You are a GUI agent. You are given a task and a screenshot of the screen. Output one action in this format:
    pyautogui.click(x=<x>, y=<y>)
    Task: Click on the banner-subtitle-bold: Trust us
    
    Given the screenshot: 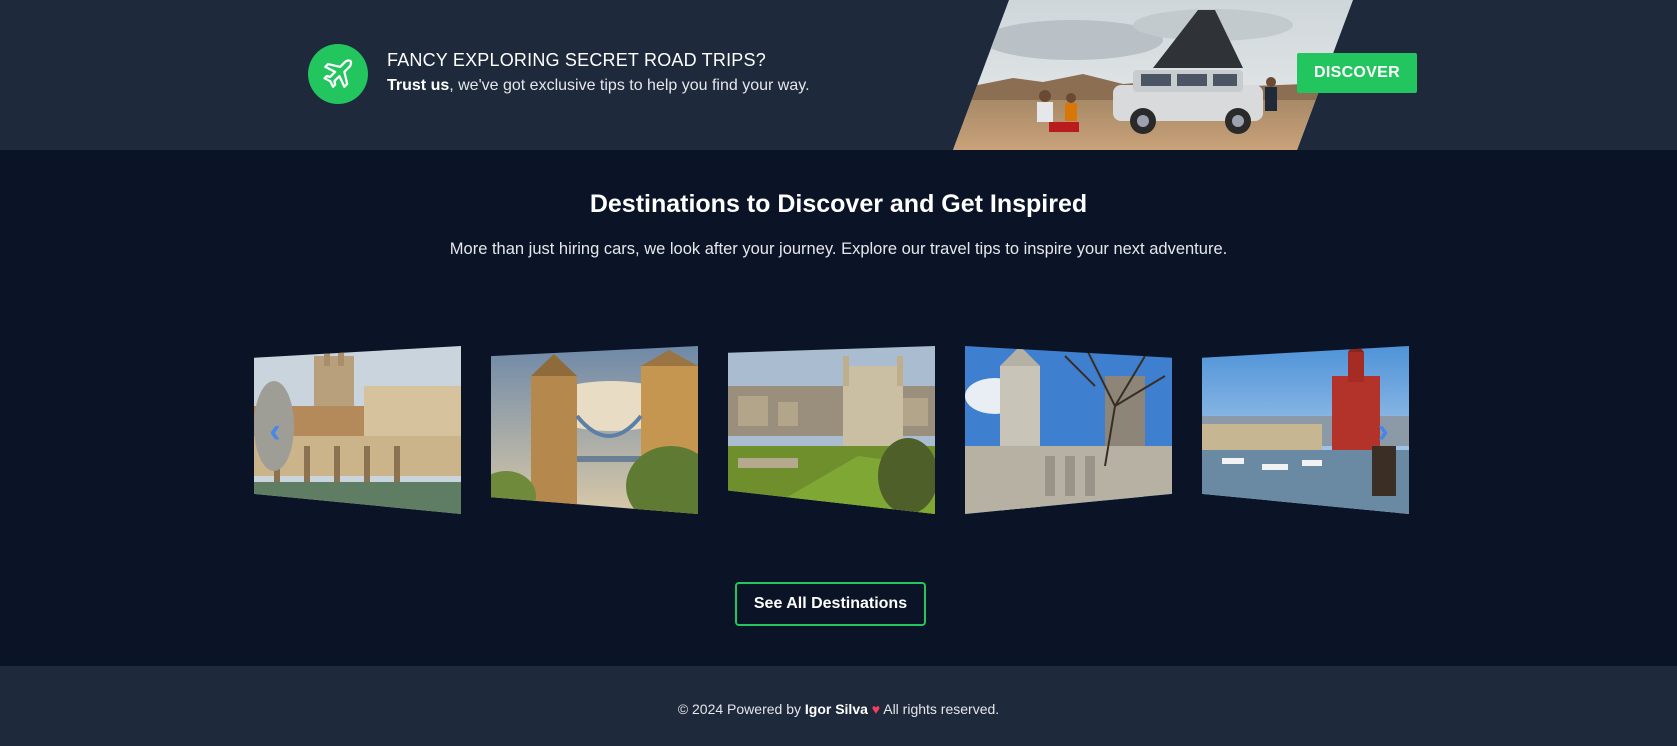 What is the action you would take?
    pyautogui.click(x=418, y=85)
    